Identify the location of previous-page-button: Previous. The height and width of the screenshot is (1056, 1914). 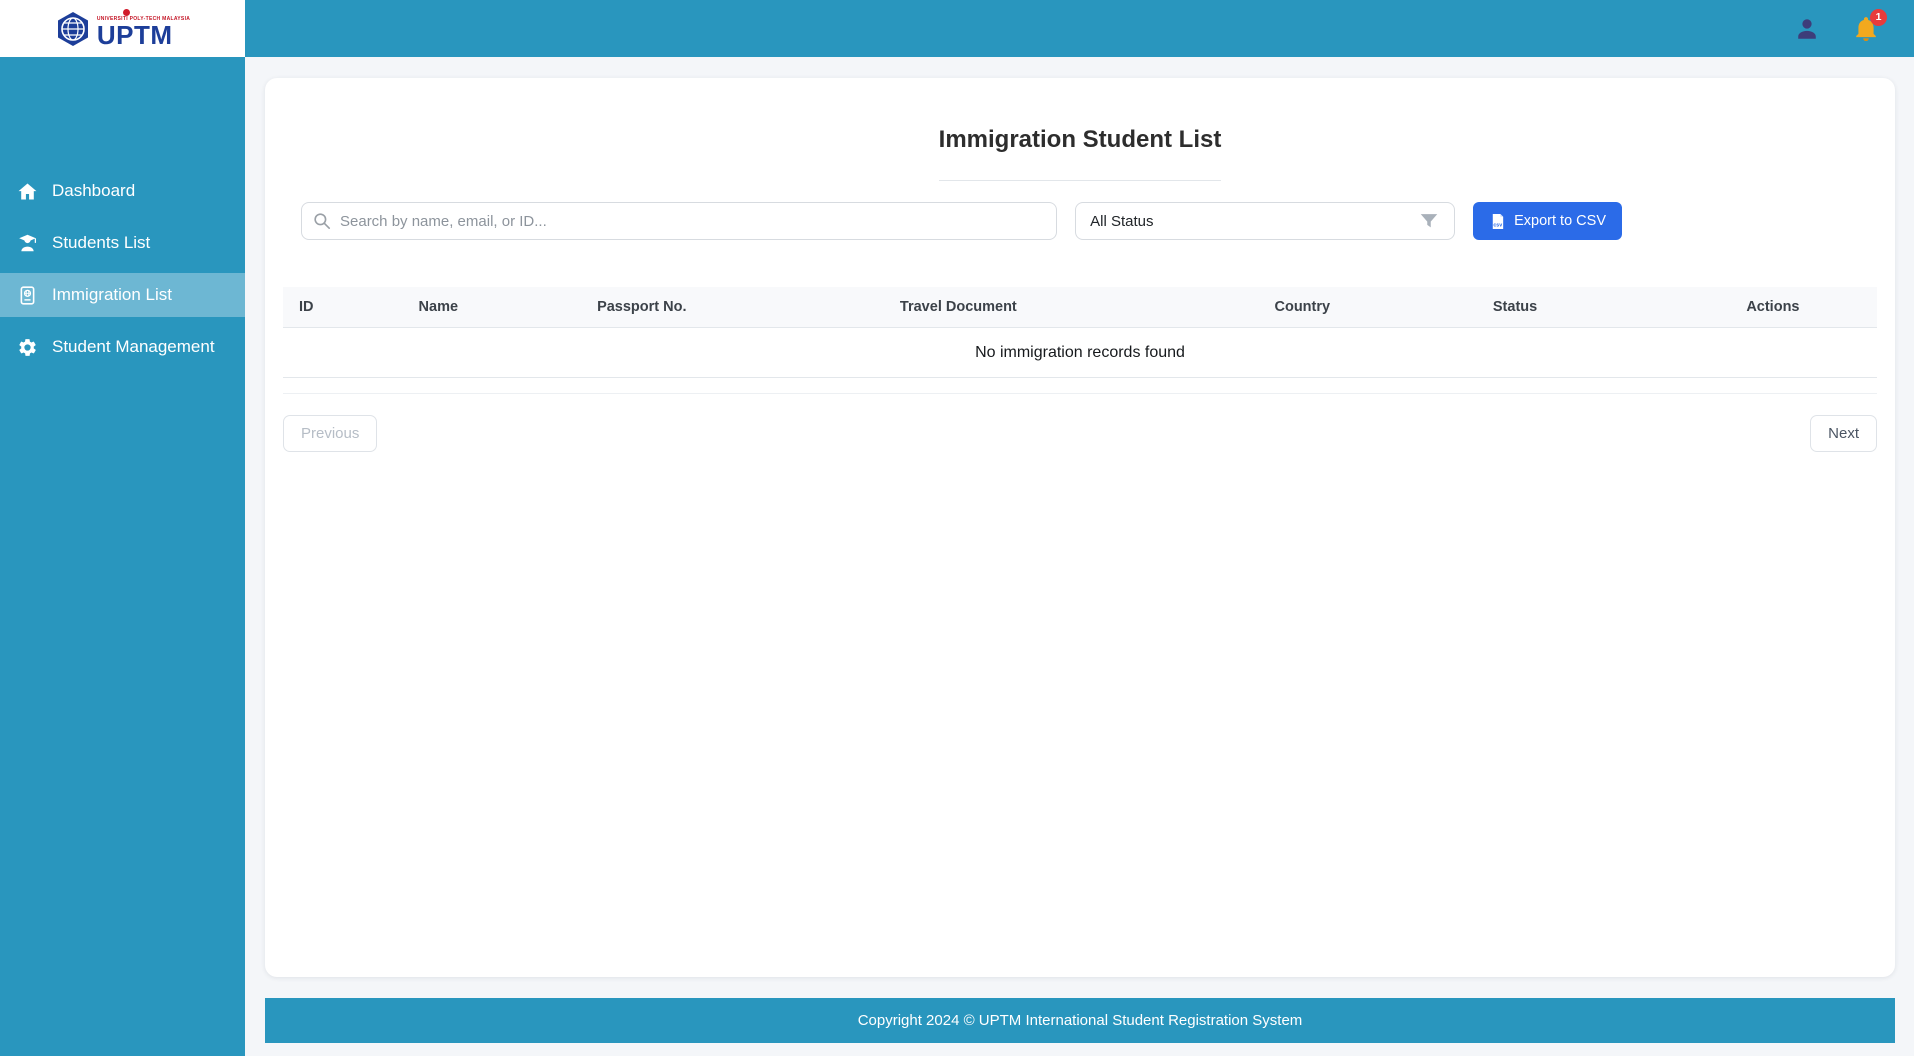
(330, 433).